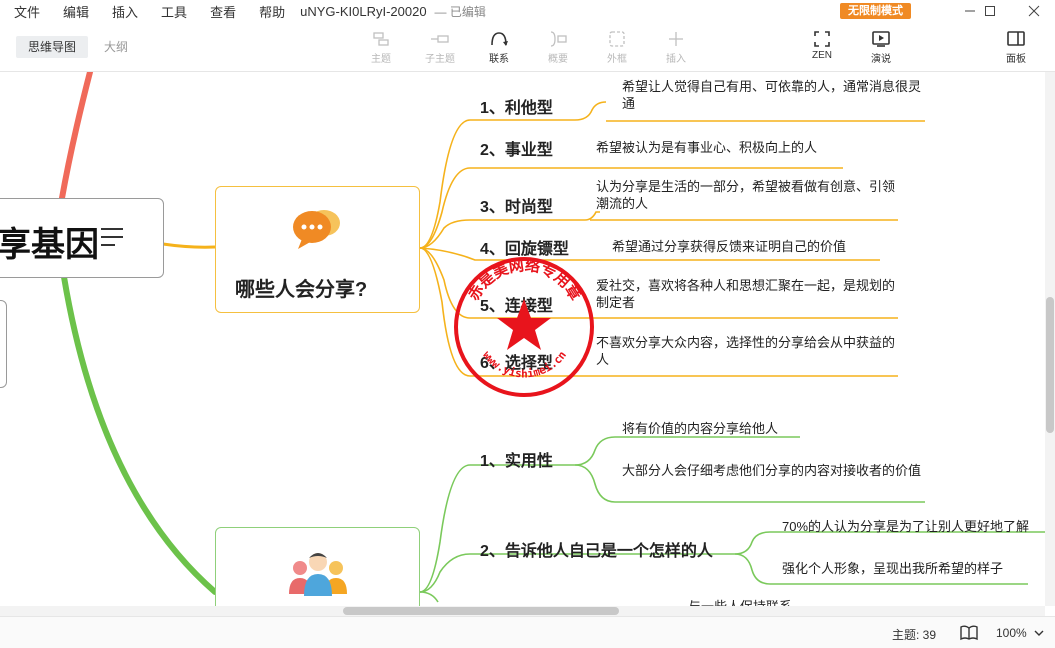 This screenshot has height=648, width=1055. What do you see at coordinates (1050, 365) in the screenshot?
I see `vertical-scroll-thumb` at bounding box center [1050, 365].